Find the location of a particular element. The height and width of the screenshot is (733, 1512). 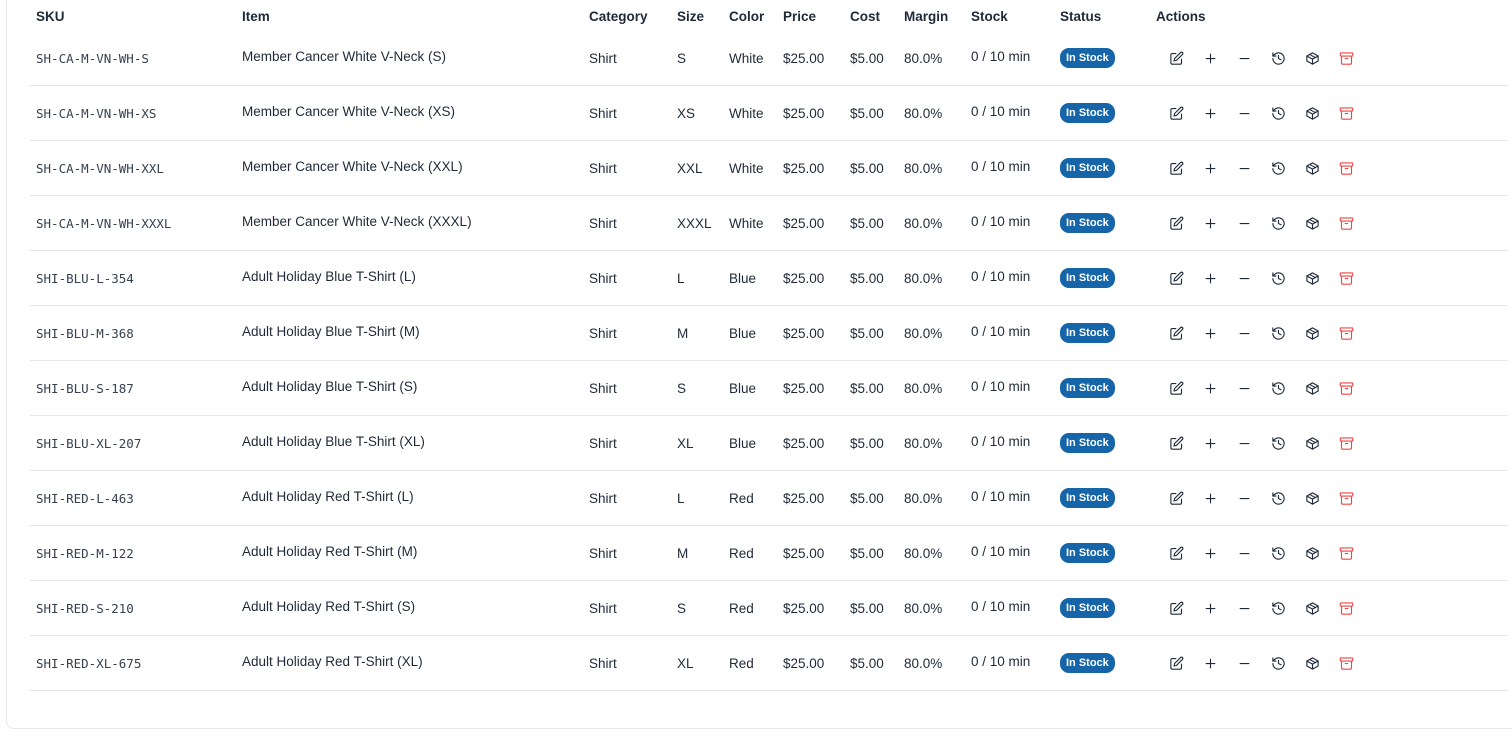

item-name: Adult Holiday Blue T-Shirt (S) is located at coordinates (330, 386).